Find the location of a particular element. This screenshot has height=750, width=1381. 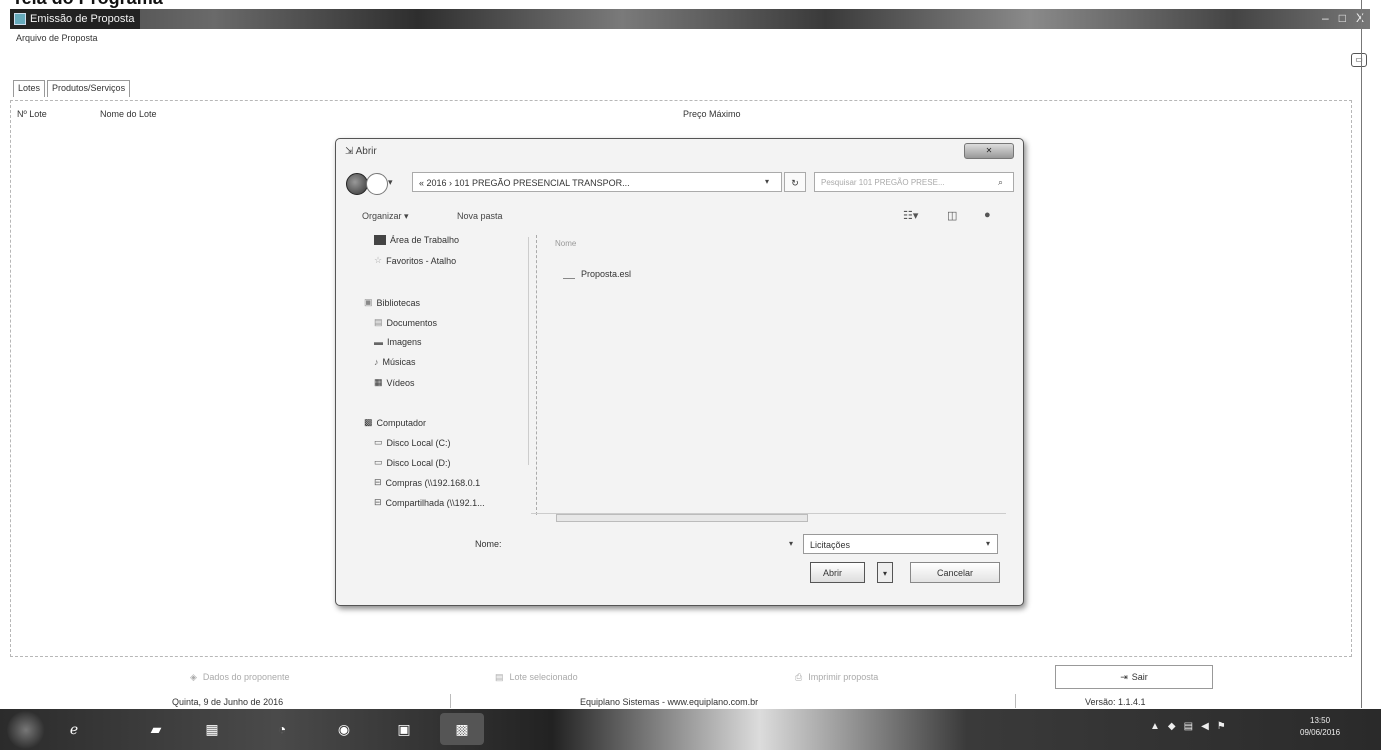

app-icon is located at coordinates (20, 19).